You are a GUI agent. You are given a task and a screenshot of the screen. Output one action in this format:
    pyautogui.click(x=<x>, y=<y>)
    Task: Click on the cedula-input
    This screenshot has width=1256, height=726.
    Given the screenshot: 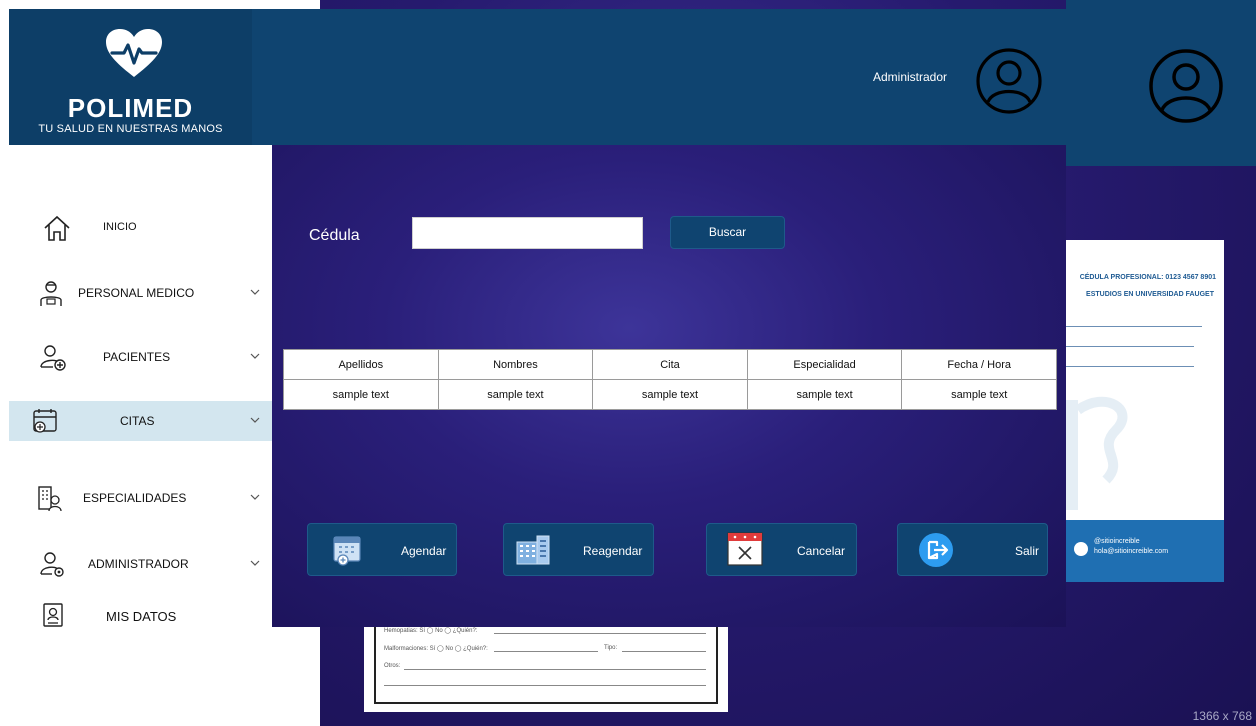 What is the action you would take?
    pyautogui.click(x=527, y=233)
    